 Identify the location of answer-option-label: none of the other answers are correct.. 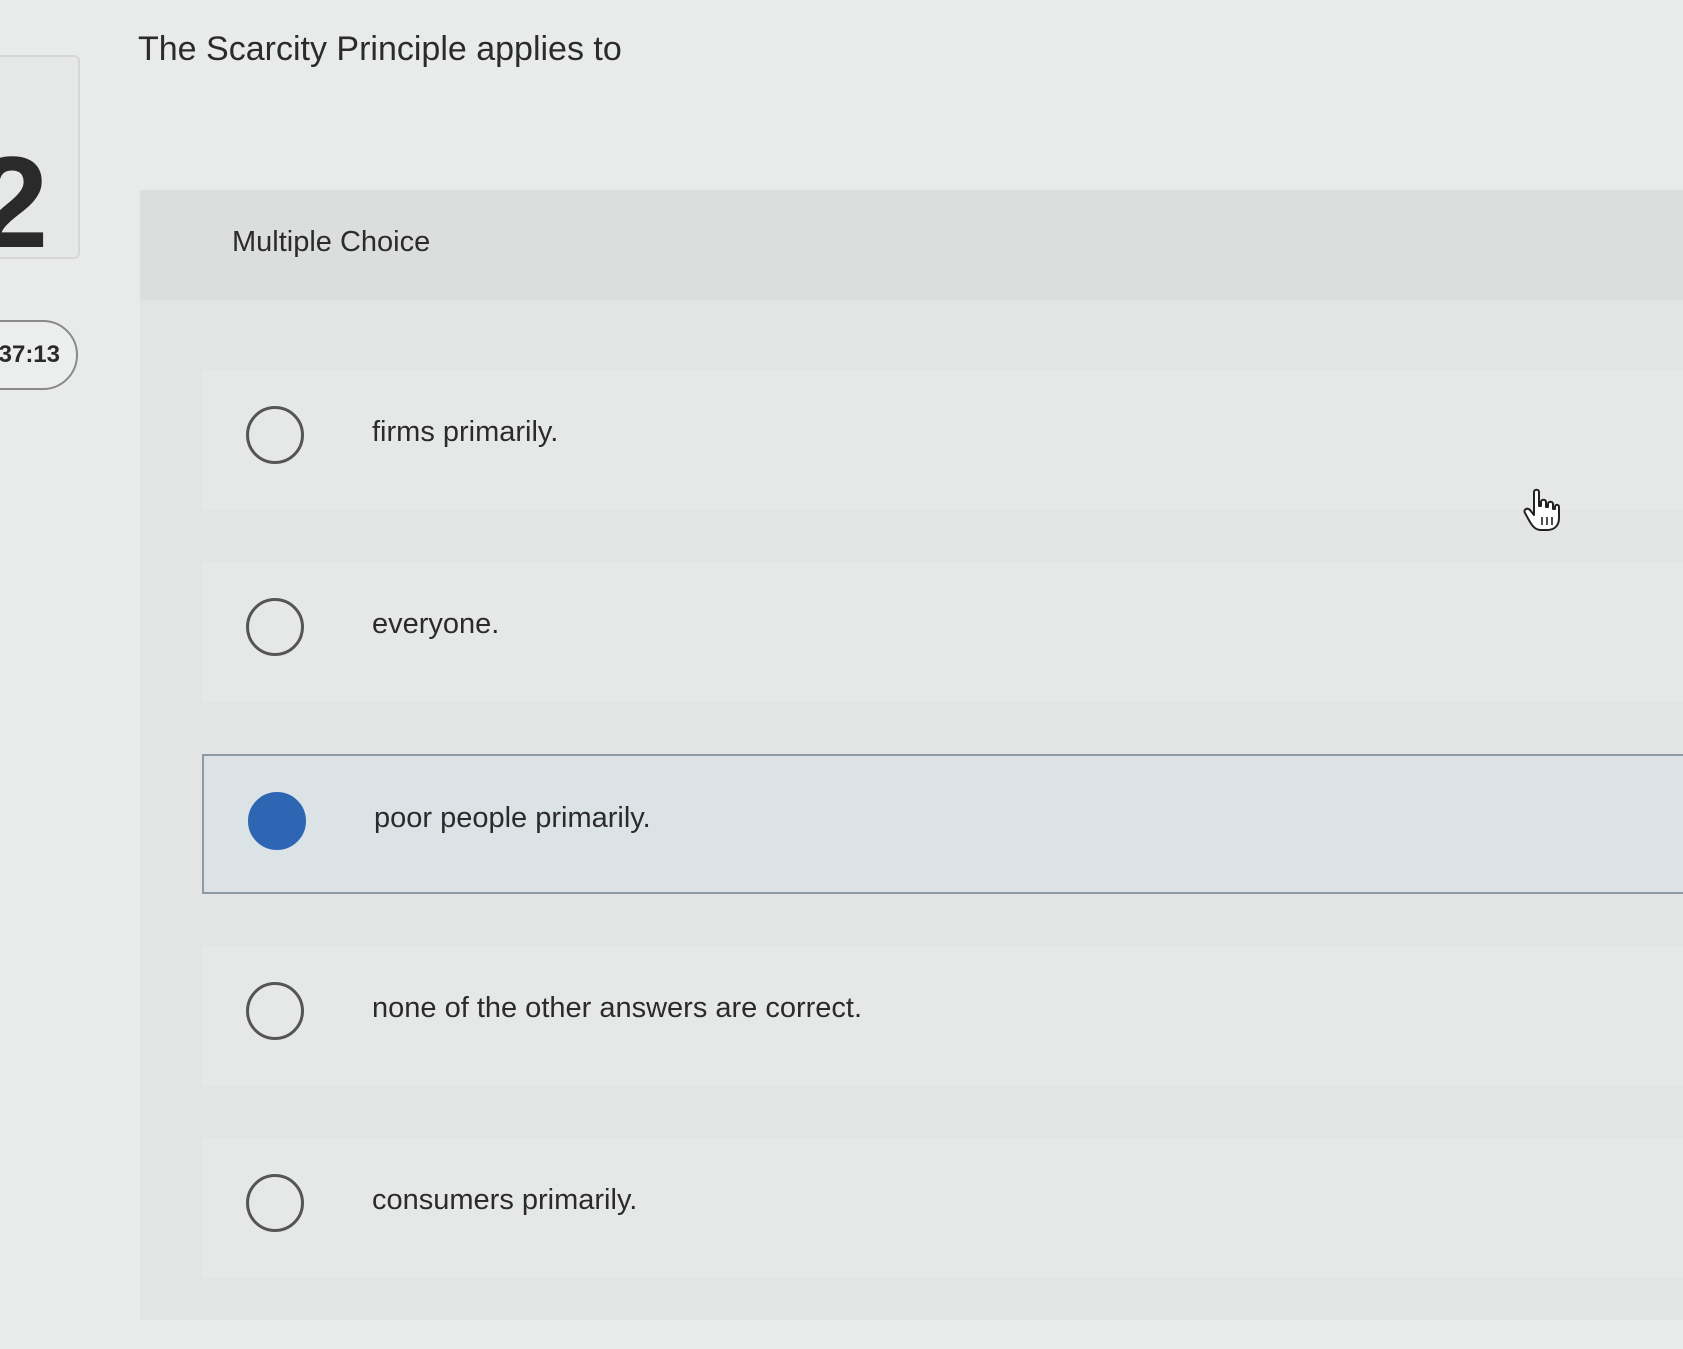
(617, 1008).